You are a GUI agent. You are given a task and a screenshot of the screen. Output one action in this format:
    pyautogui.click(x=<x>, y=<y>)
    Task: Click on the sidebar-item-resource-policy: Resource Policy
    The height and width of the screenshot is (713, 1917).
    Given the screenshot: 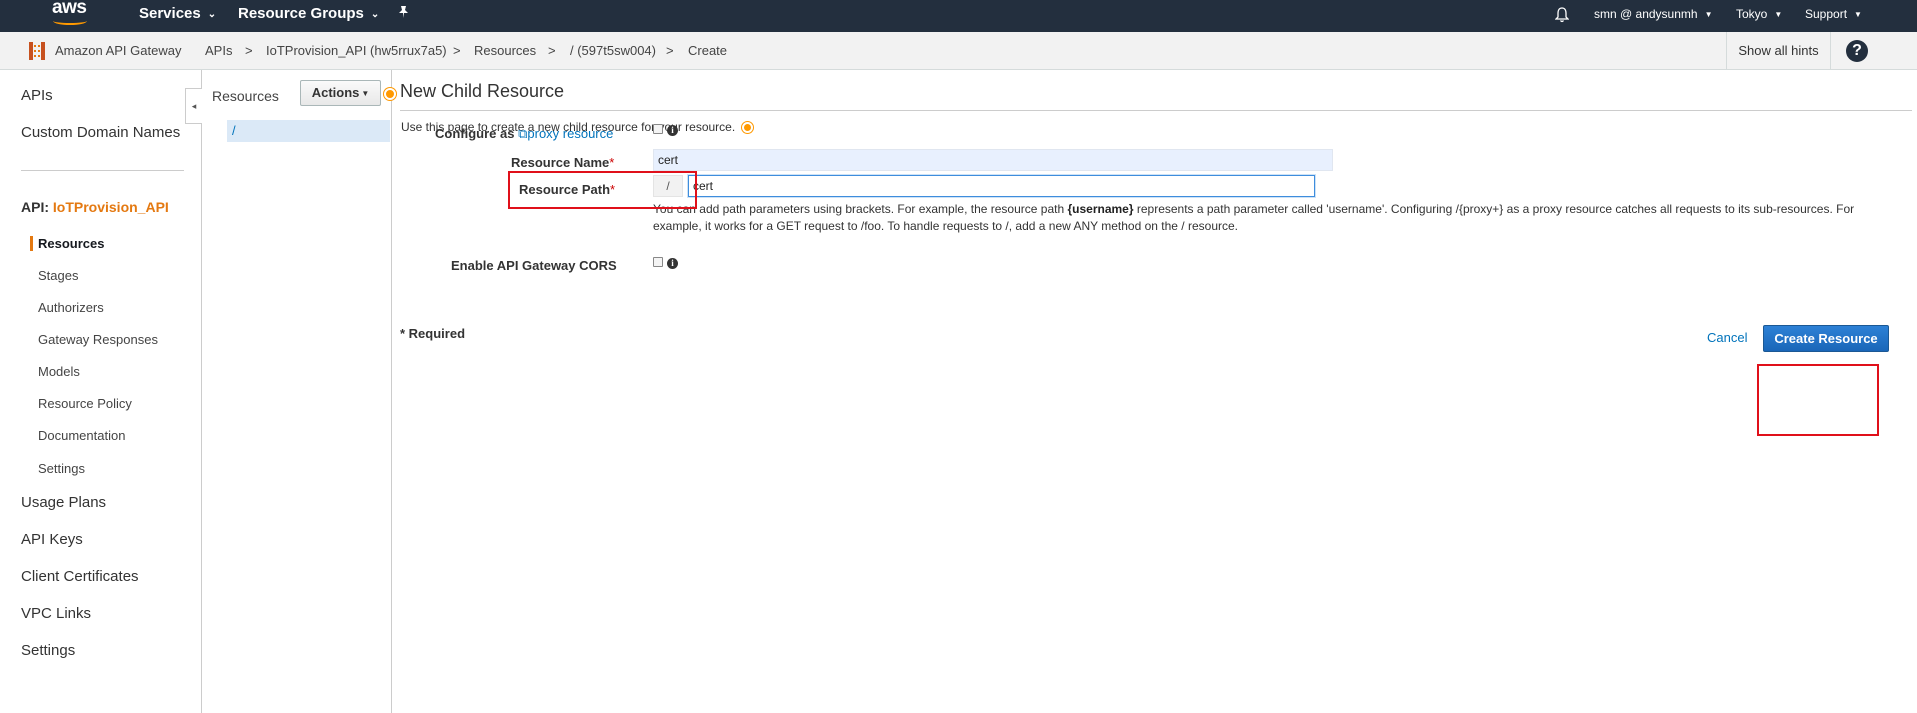 What is the action you would take?
    pyautogui.click(x=85, y=403)
    